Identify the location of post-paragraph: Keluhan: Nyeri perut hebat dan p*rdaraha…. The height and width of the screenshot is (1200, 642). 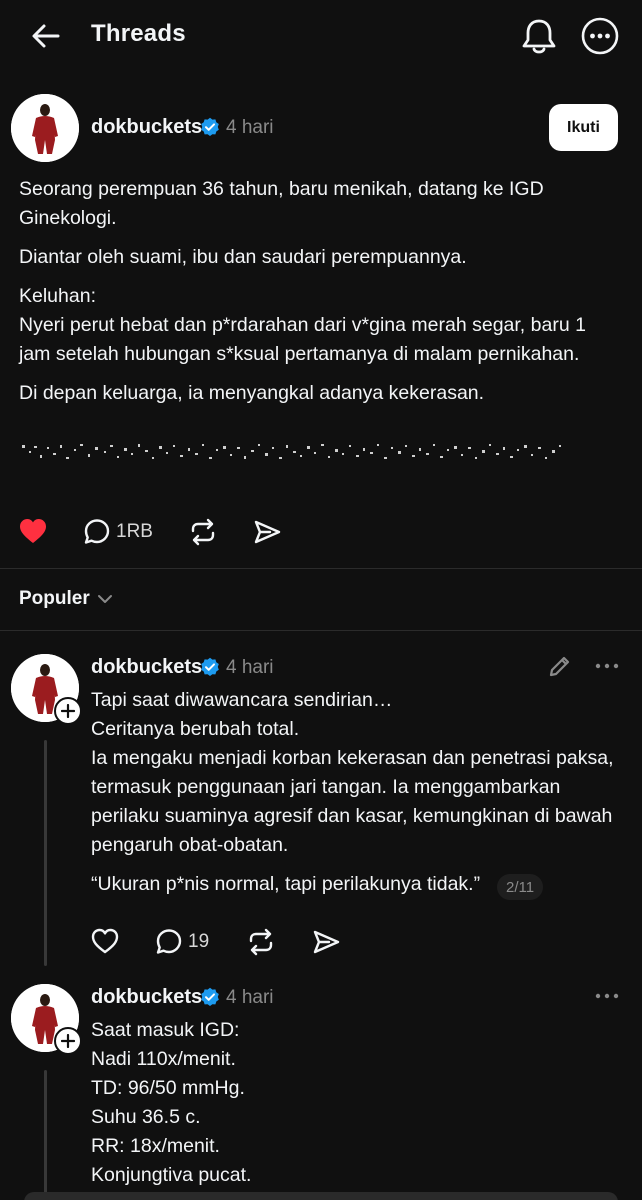
(302, 325).